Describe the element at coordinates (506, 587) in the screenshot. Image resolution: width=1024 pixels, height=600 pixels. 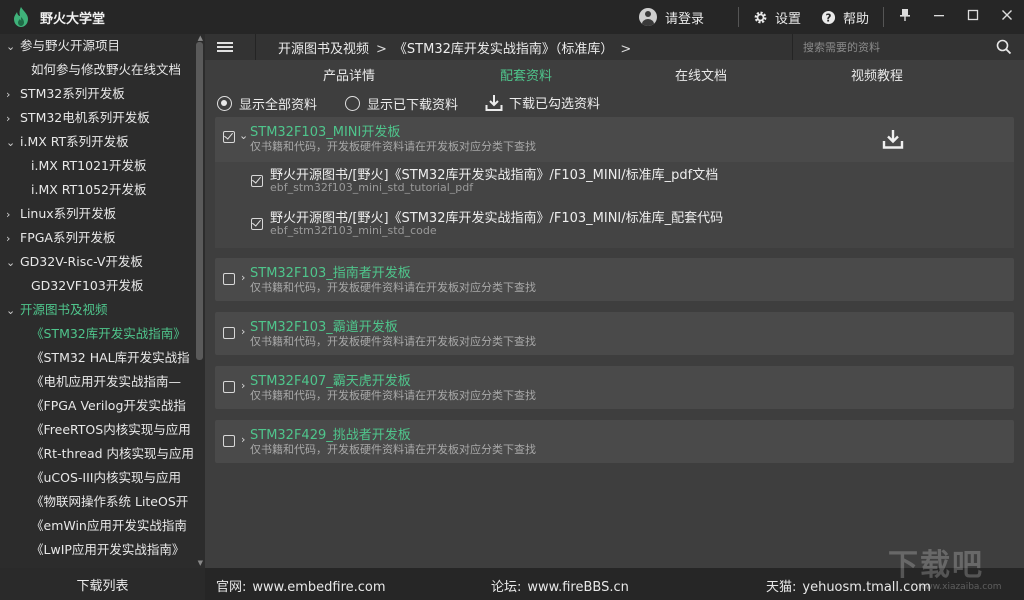
I see `footer-forum-label: 论坛:` at that location.